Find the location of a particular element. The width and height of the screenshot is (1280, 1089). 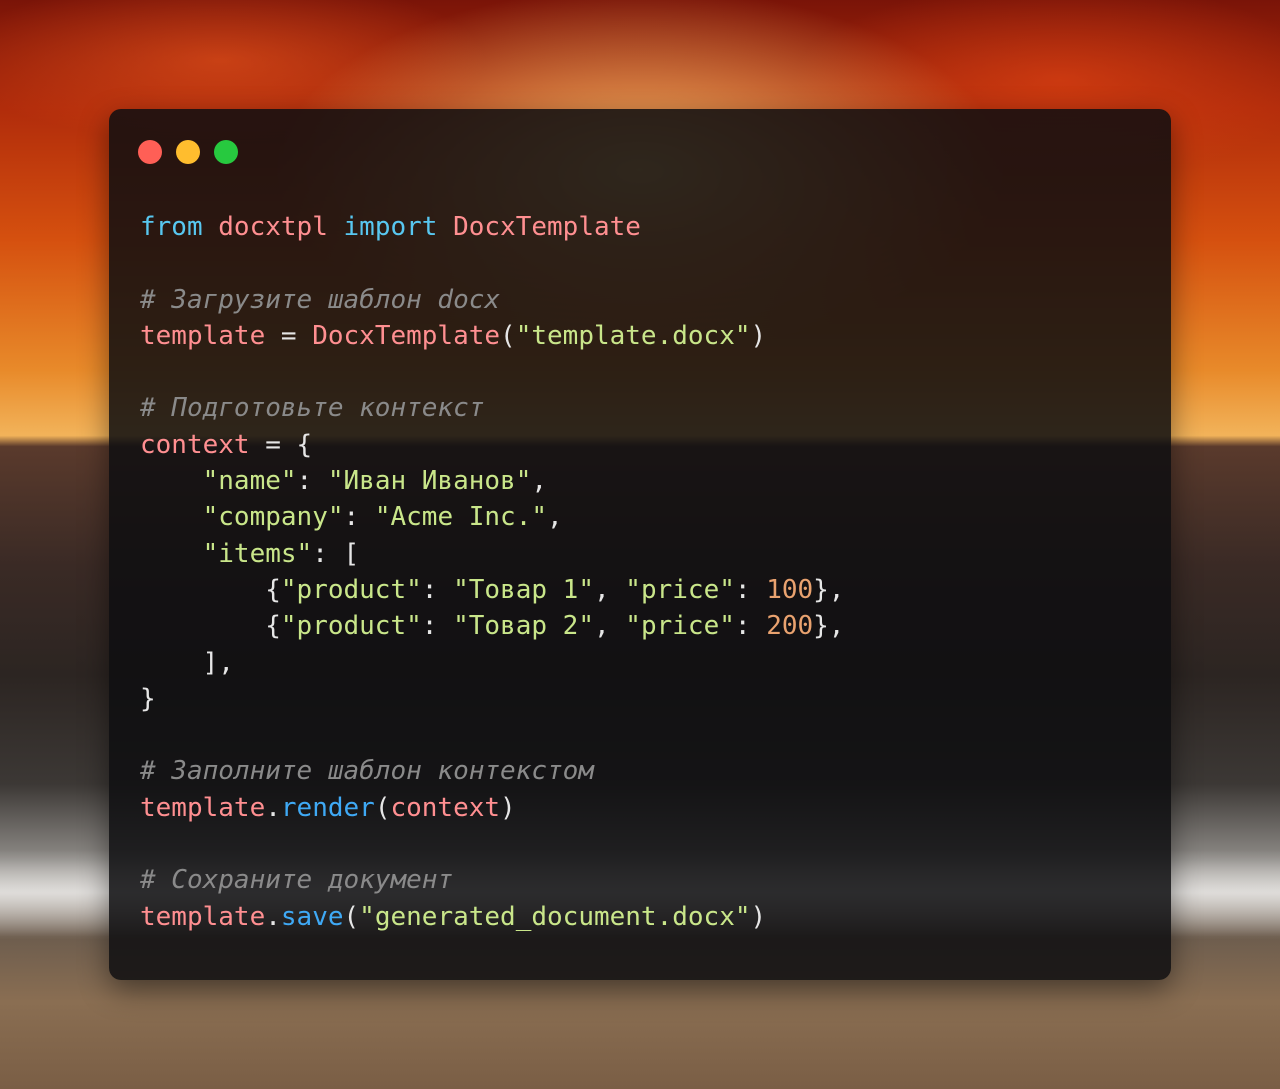

string-token: "template.docx" is located at coordinates (633, 335).